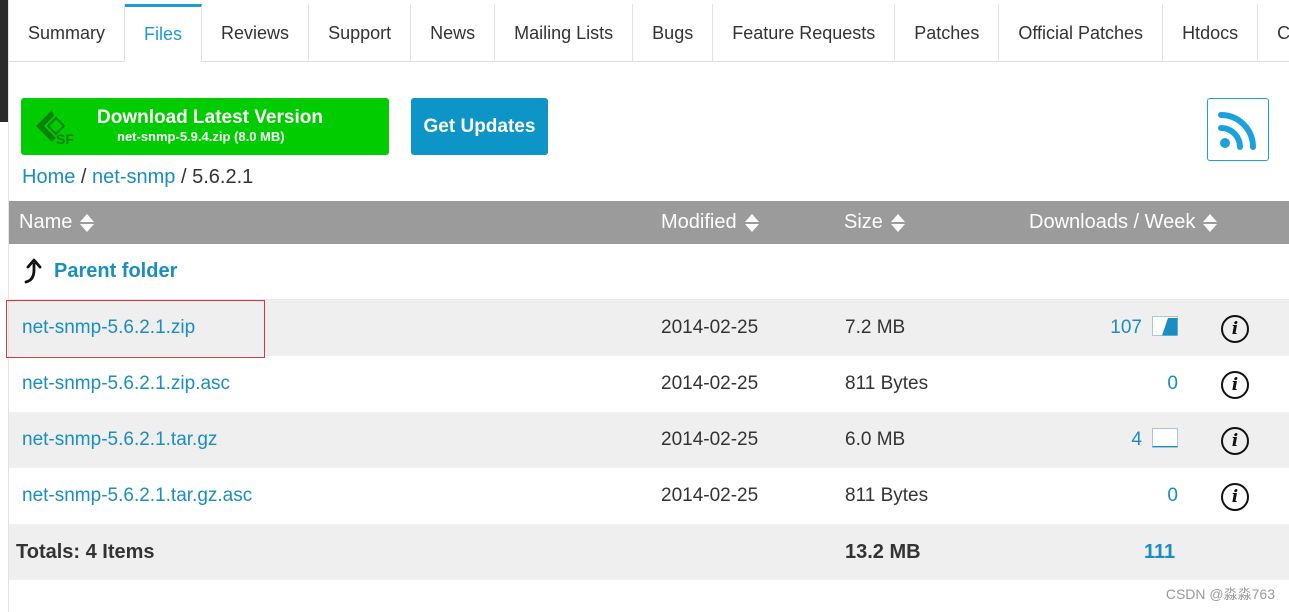 The width and height of the screenshot is (1289, 612). What do you see at coordinates (1273, 33) in the screenshot?
I see `tab-code: Code` at bounding box center [1273, 33].